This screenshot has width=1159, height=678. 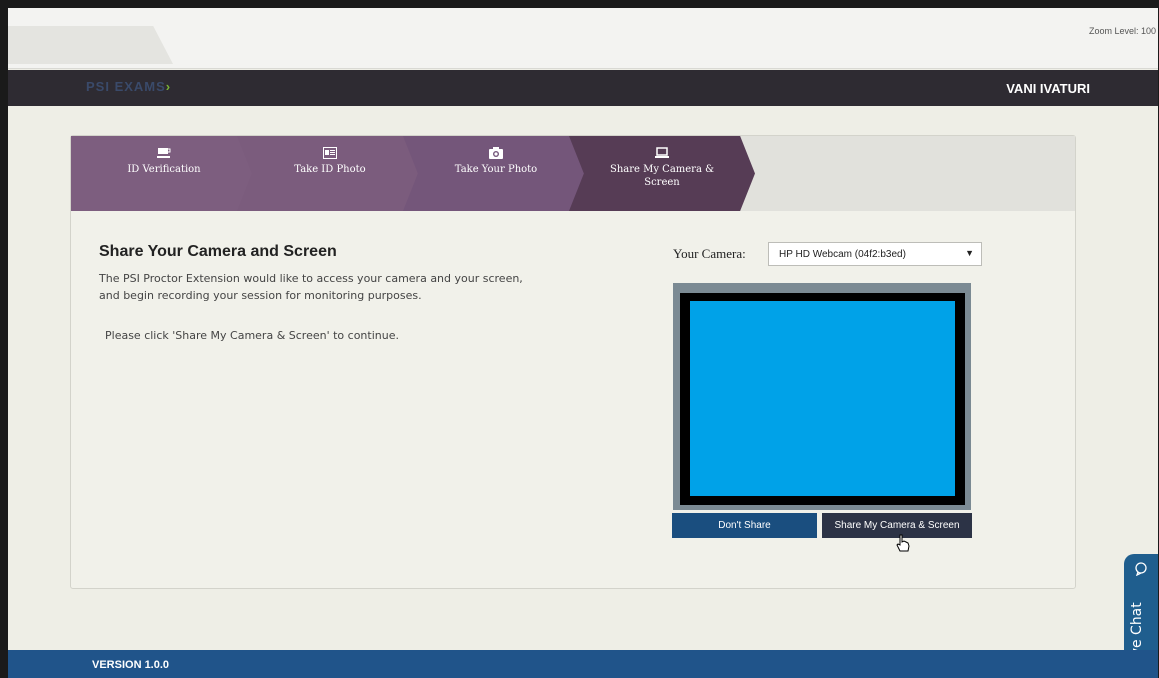 What do you see at coordinates (583, 664) in the screenshot?
I see `footer: VERSION 1.0.0` at bounding box center [583, 664].